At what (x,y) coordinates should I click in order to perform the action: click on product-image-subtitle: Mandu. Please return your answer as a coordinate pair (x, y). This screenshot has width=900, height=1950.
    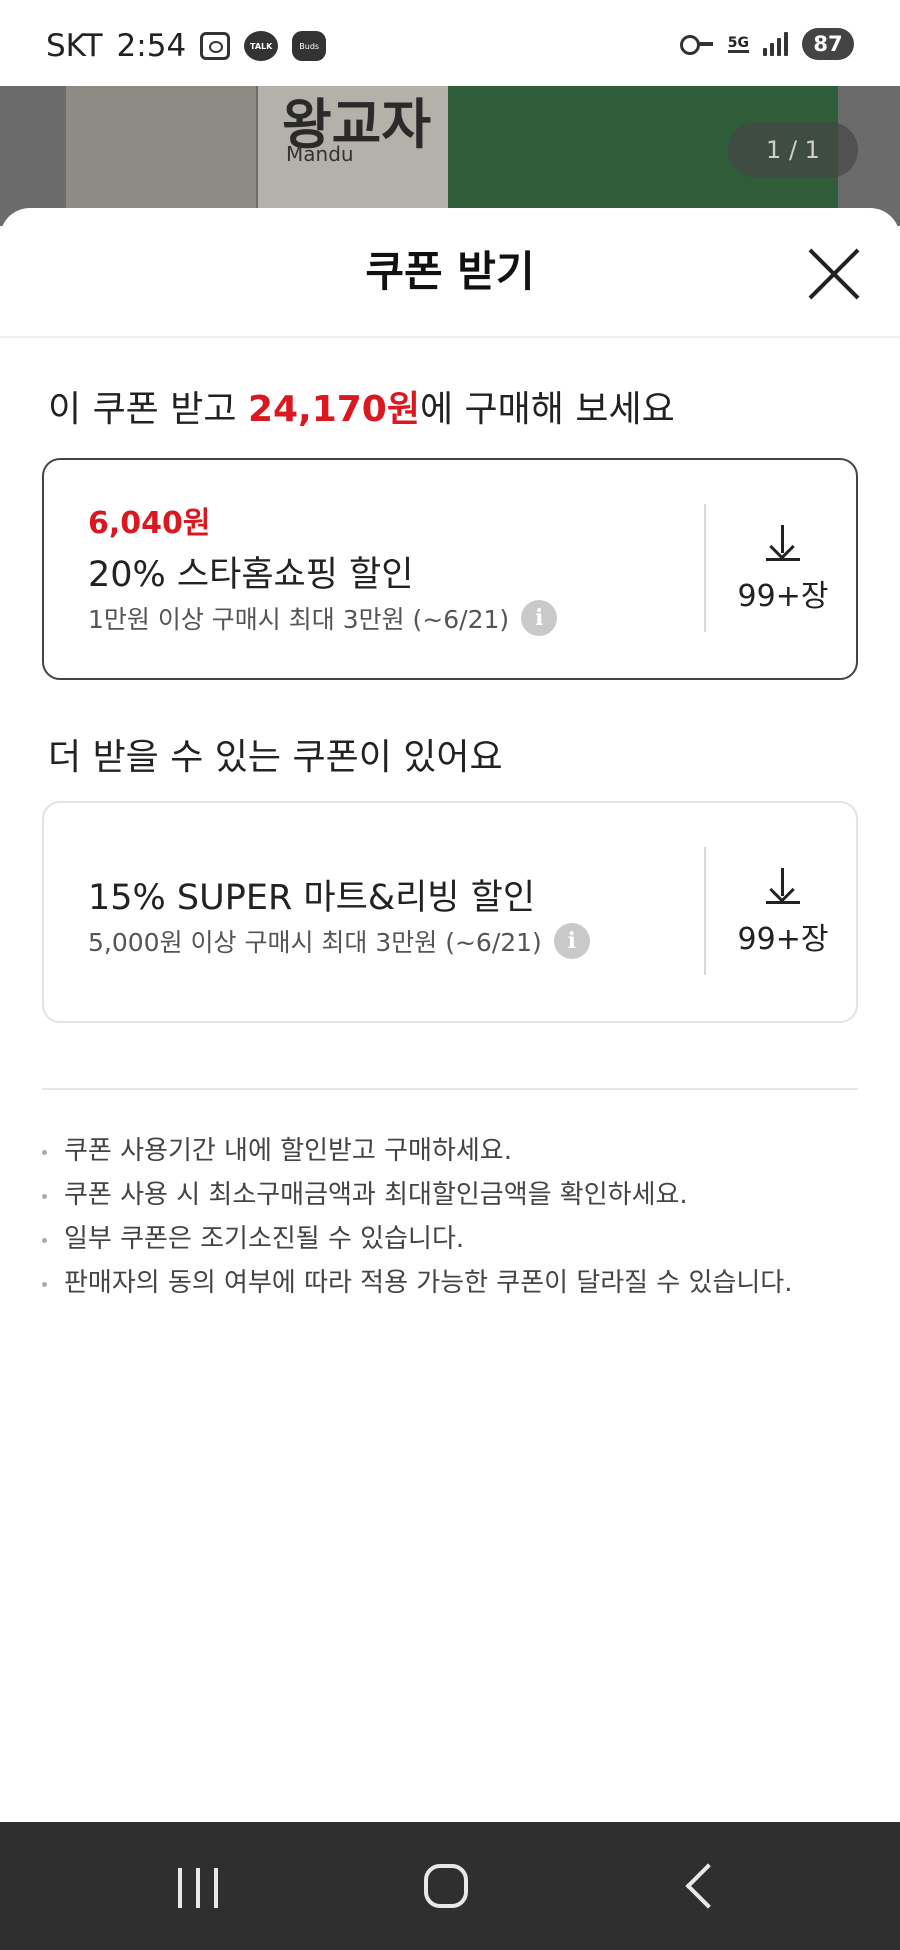
    Looking at the image, I should click on (320, 154).